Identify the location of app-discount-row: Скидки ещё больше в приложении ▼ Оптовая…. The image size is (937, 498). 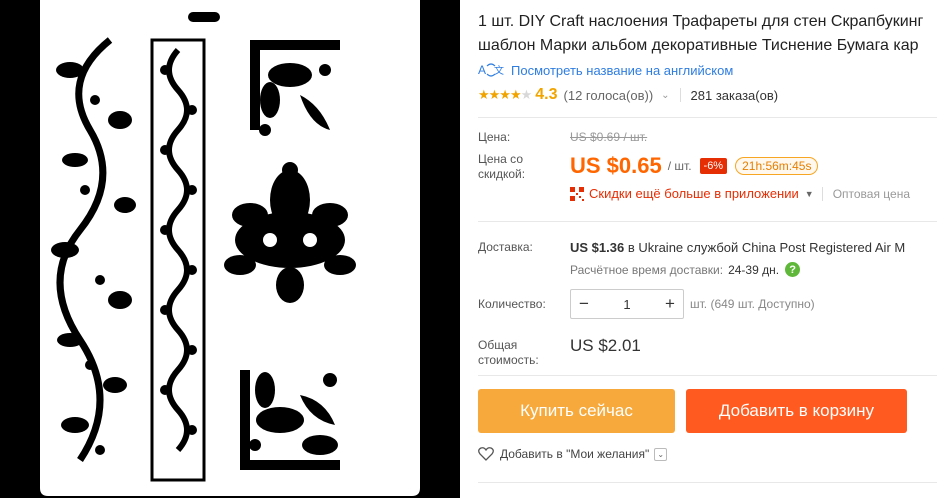
(740, 193).